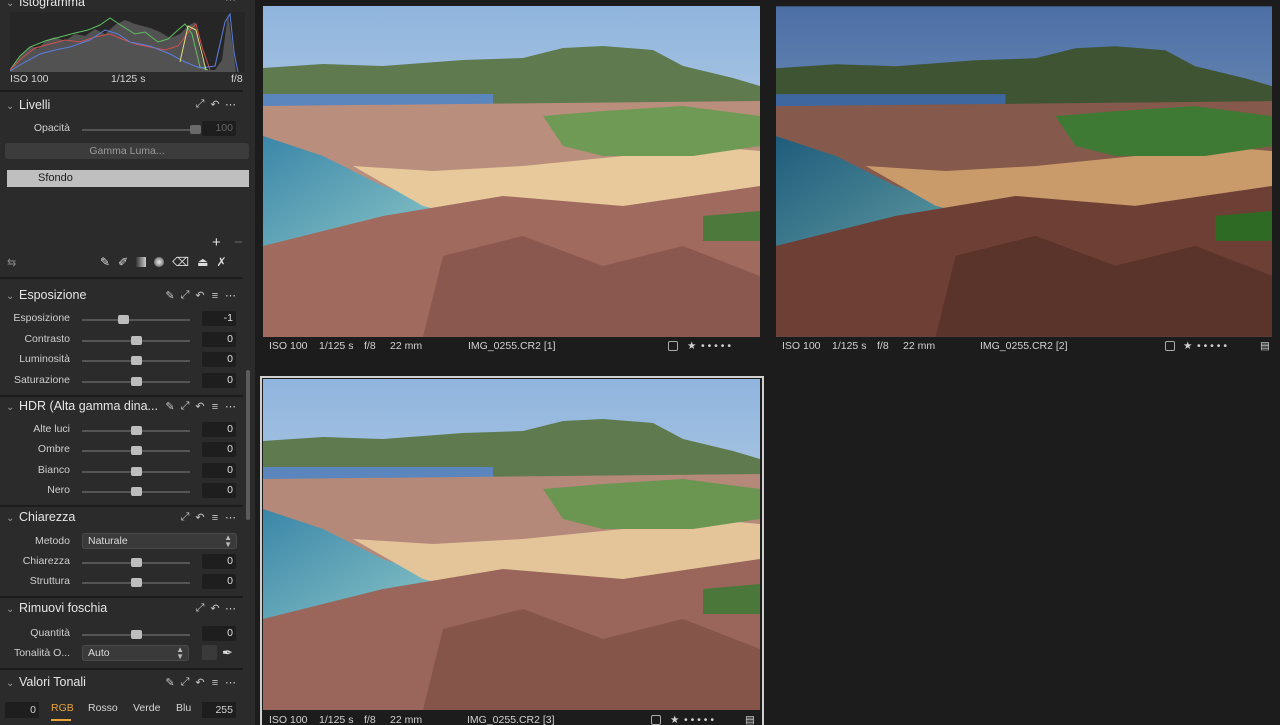 Image resolution: width=1280 pixels, height=725 pixels. What do you see at coordinates (45, 4) in the screenshot?
I see `histogram-title: ⌄ Istogramma` at bounding box center [45, 4].